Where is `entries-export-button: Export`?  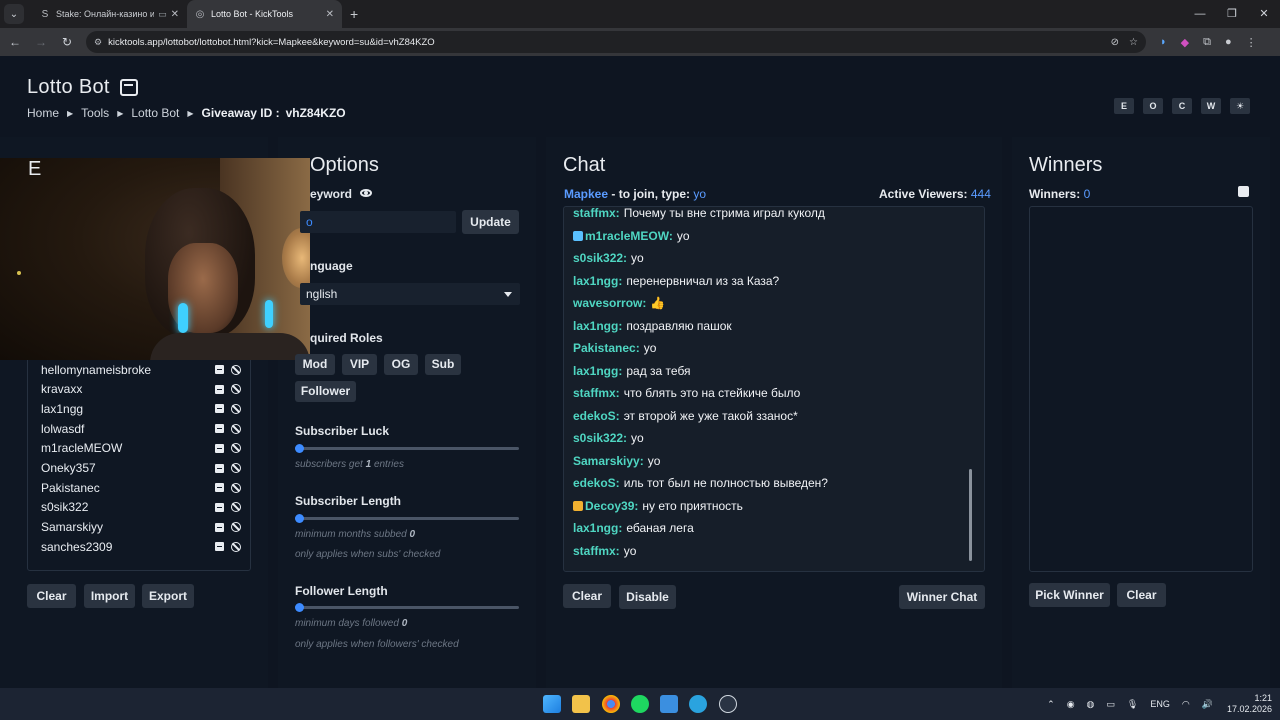
entries-export-button: Export is located at coordinates (168, 596).